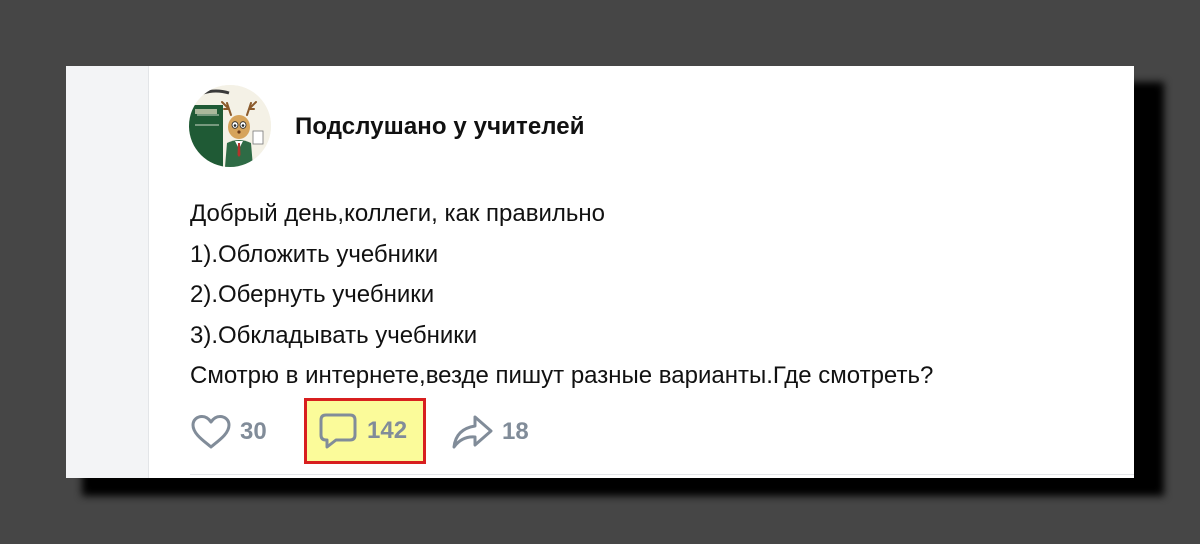 The height and width of the screenshot is (544, 1200). Describe the element at coordinates (662, 474) in the screenshot. I see `divider` at that location.